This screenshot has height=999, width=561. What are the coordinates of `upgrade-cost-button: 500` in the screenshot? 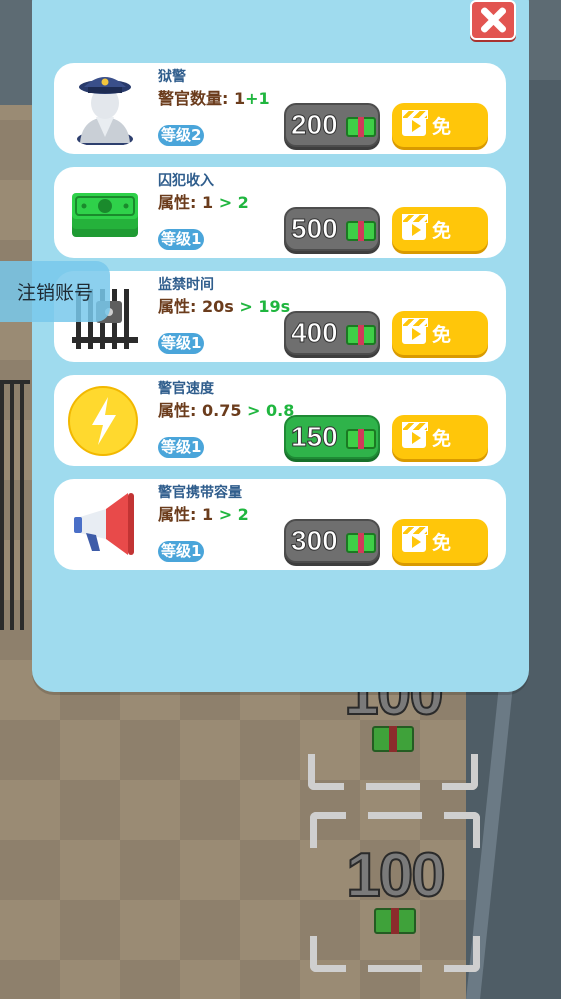 It's located at (332, 229).